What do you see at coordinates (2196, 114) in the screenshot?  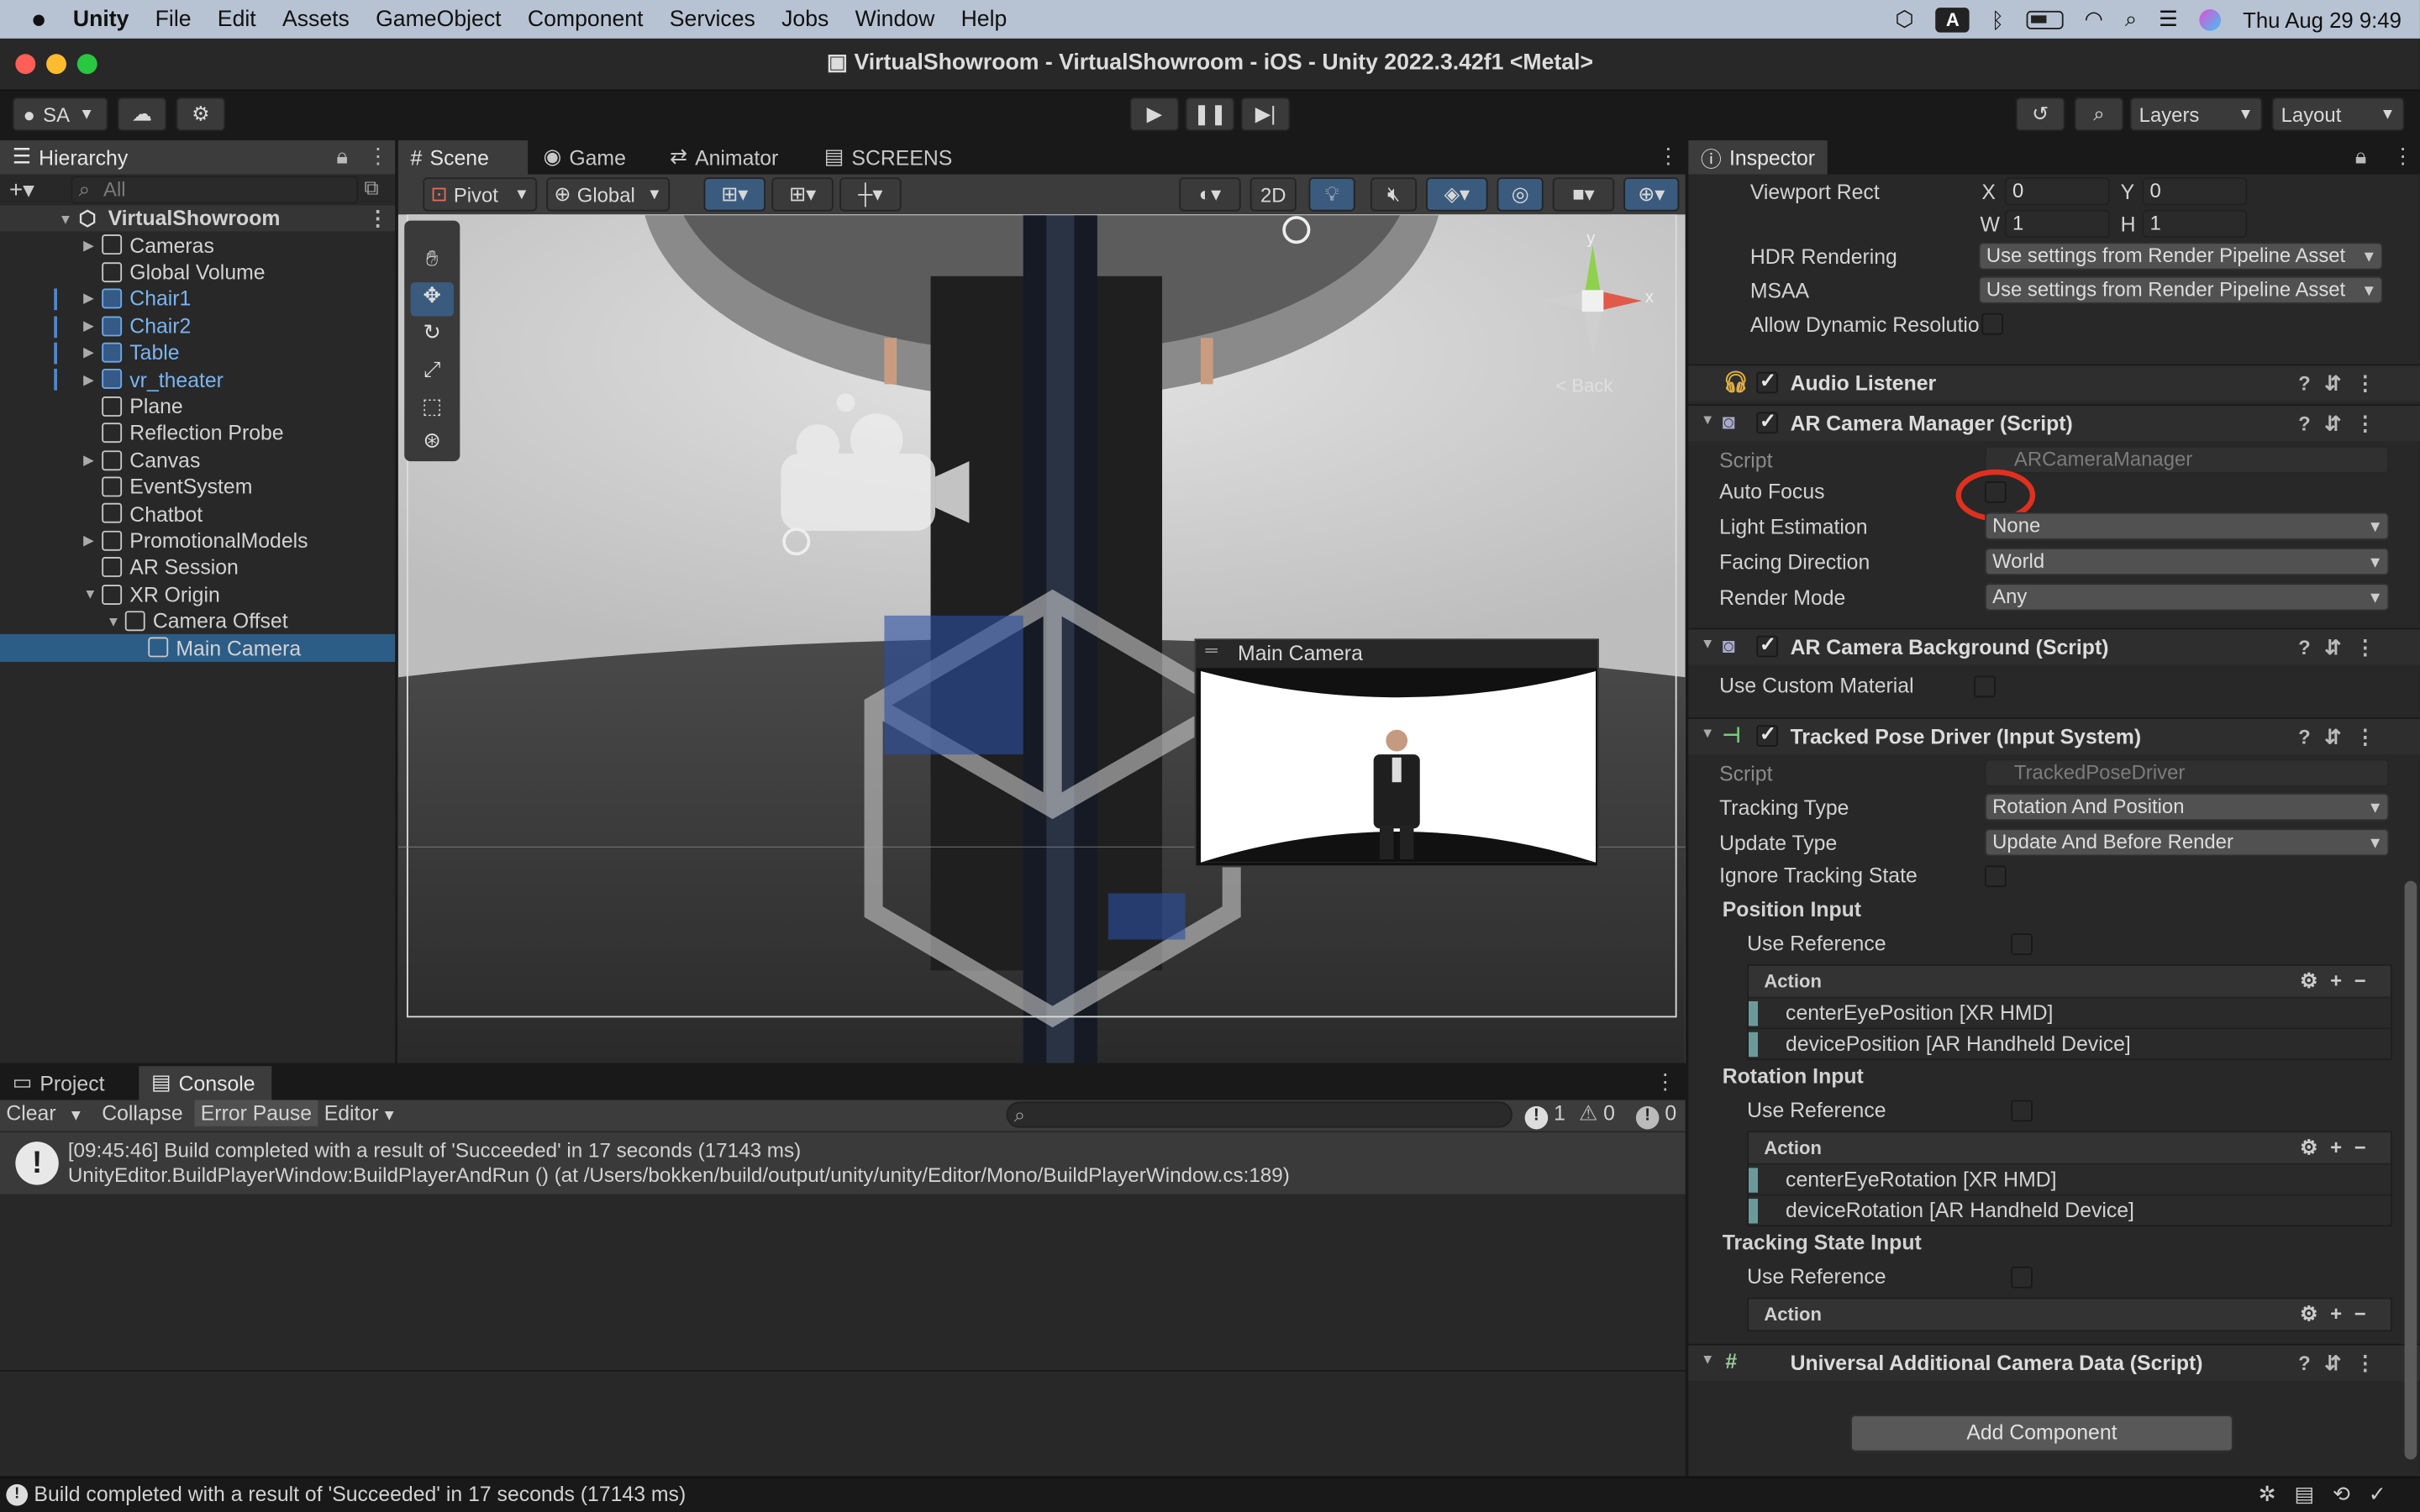 I see `layers-dropdown: Layers ▼` at bounding box center [2196, 114].